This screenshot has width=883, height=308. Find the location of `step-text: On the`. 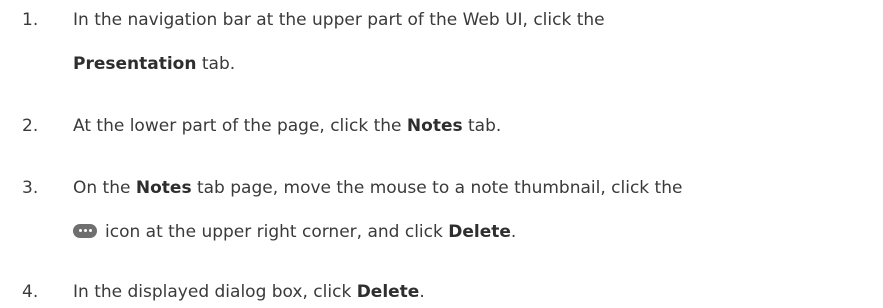

step-text: On the is located at coordinates (104, 188).